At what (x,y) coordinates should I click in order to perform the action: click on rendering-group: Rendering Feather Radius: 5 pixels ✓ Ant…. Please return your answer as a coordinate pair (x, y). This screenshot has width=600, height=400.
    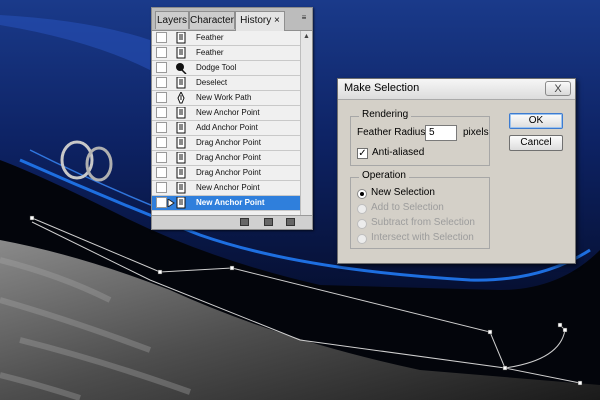
    Looking at the image, I should click on (420, 137).